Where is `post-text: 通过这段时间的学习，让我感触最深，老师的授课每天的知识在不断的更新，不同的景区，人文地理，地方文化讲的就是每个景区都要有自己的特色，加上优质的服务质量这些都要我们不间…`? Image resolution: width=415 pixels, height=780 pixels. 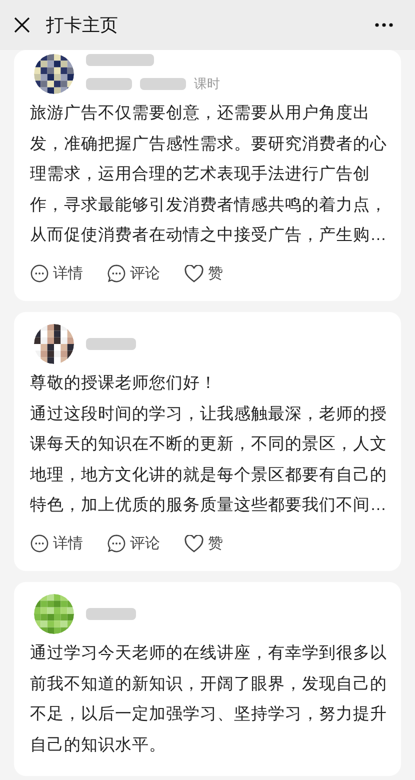 post-text: 通过这段时间的学习，让我感触最深，老师的授课每天的知识在不断的更新，不同的景区，人文地理，地方文化讲的就是每个景区都要有自己的特色，加上优质的服务质量这些都要我们不间… is located at coordinates (209, 460).